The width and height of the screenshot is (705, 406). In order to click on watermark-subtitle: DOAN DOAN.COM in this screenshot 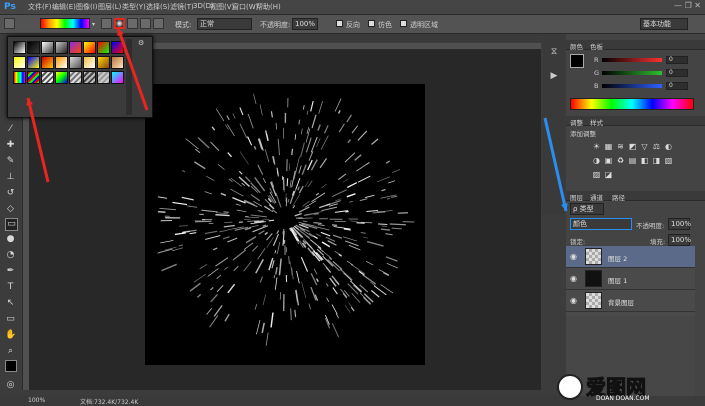, I will do `click(623, 398)`.